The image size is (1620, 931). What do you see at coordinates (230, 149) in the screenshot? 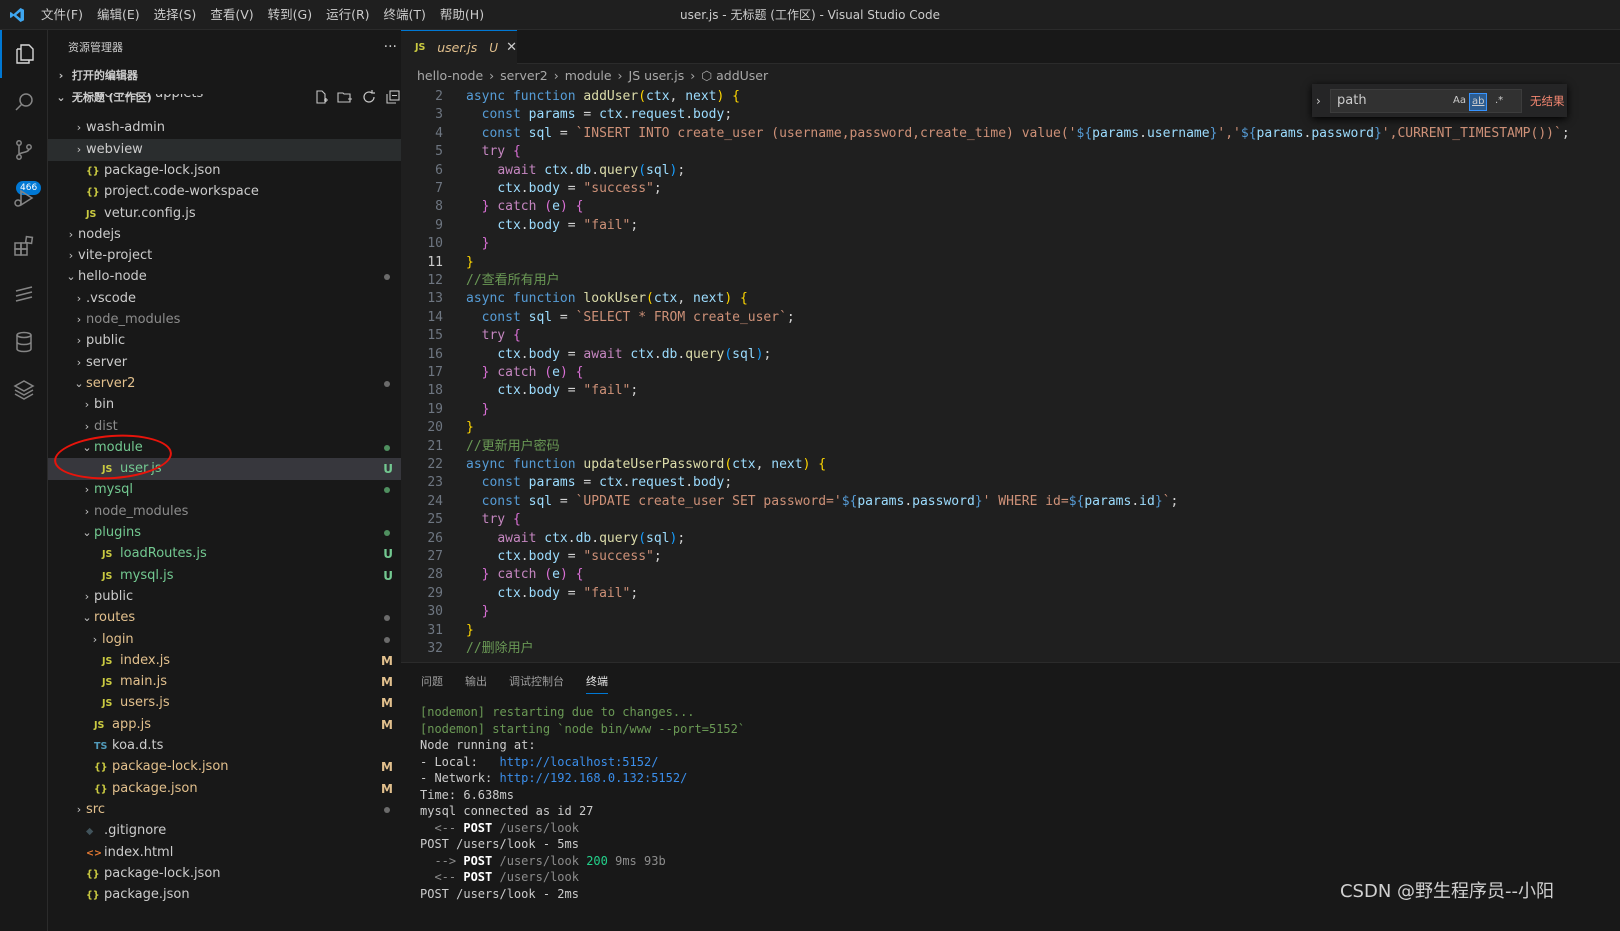
I see `folder-row: › webview` at bounding box center [230, 149].